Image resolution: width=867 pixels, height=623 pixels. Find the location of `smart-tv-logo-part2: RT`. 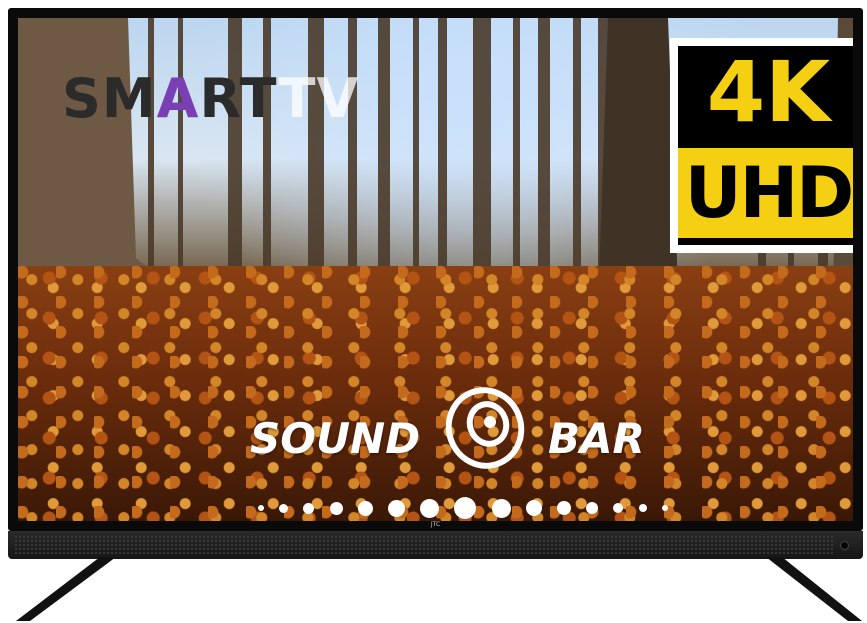

smart-tv-logo-part2: RT is located at coordinates (239, 98).